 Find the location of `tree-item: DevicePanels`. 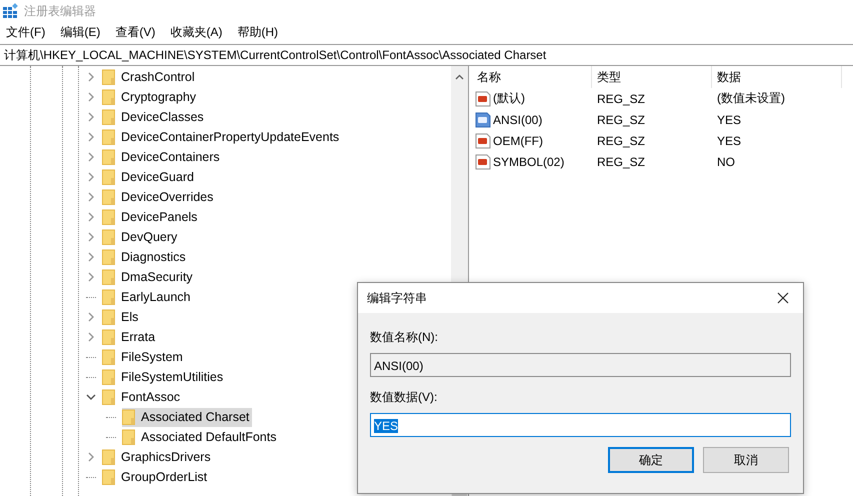

tree-item: DevicePanels is located at coordinates (151, 217).